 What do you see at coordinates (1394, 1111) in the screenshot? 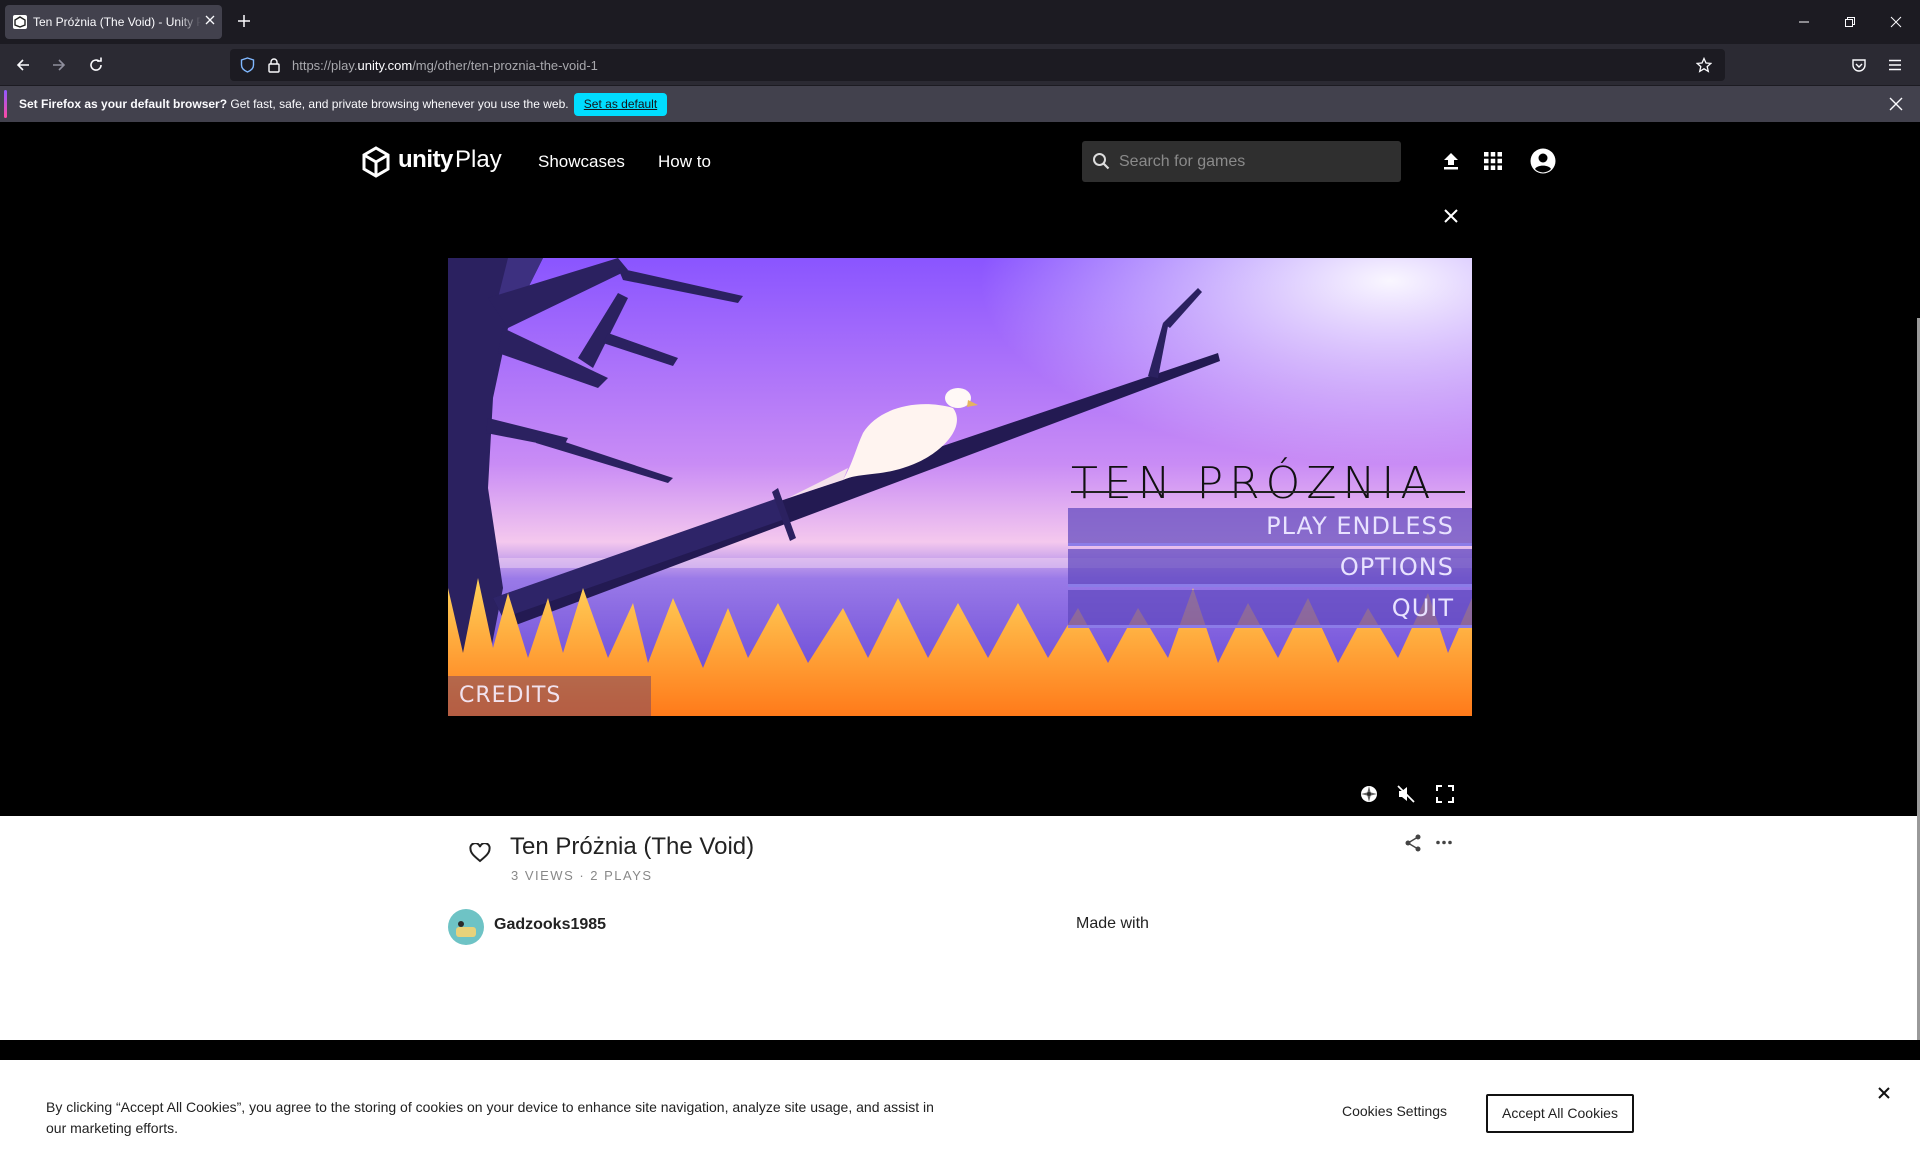
I see `cookies-settings-button: Cookies Settings` at bounding box center [1394, 1111].